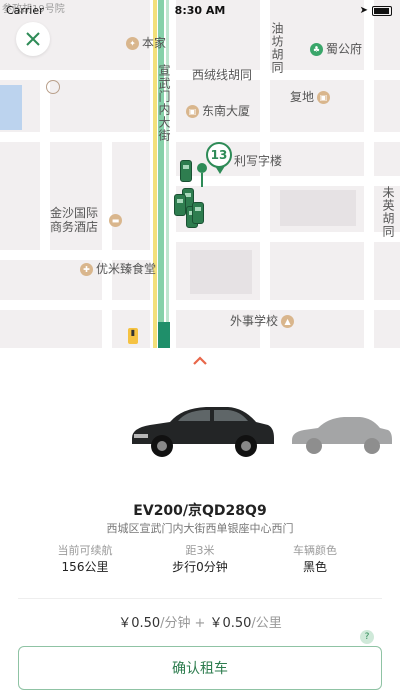 This screenshot has width=400, height=700. Describe the element at coordinates (266, 623) in the screenshot. I see `price-per-km-unit: /公里` at that location.